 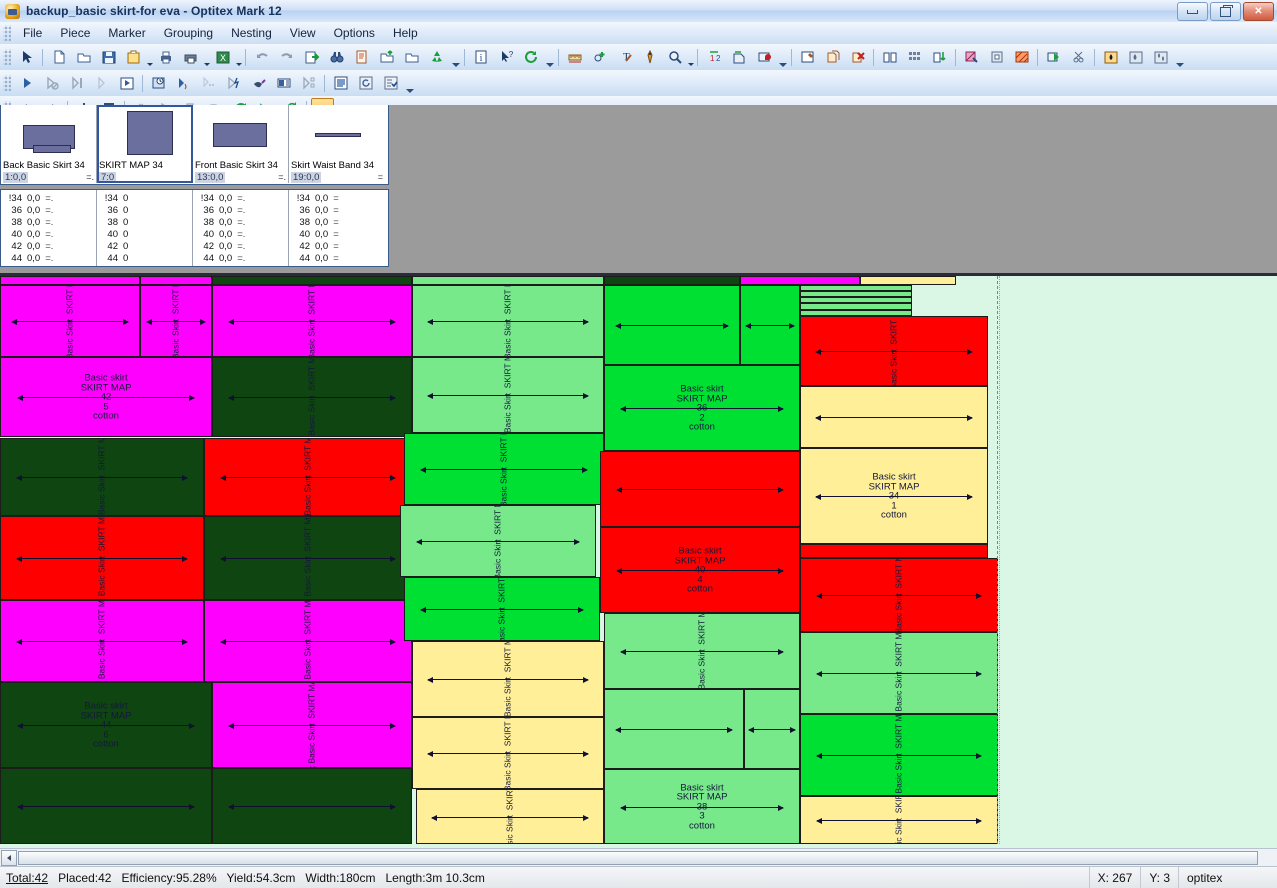 What do you see at coordinates (146, 259) in the screenshot?
I see `size-row: 44 0` at bounding box center [146, 259].